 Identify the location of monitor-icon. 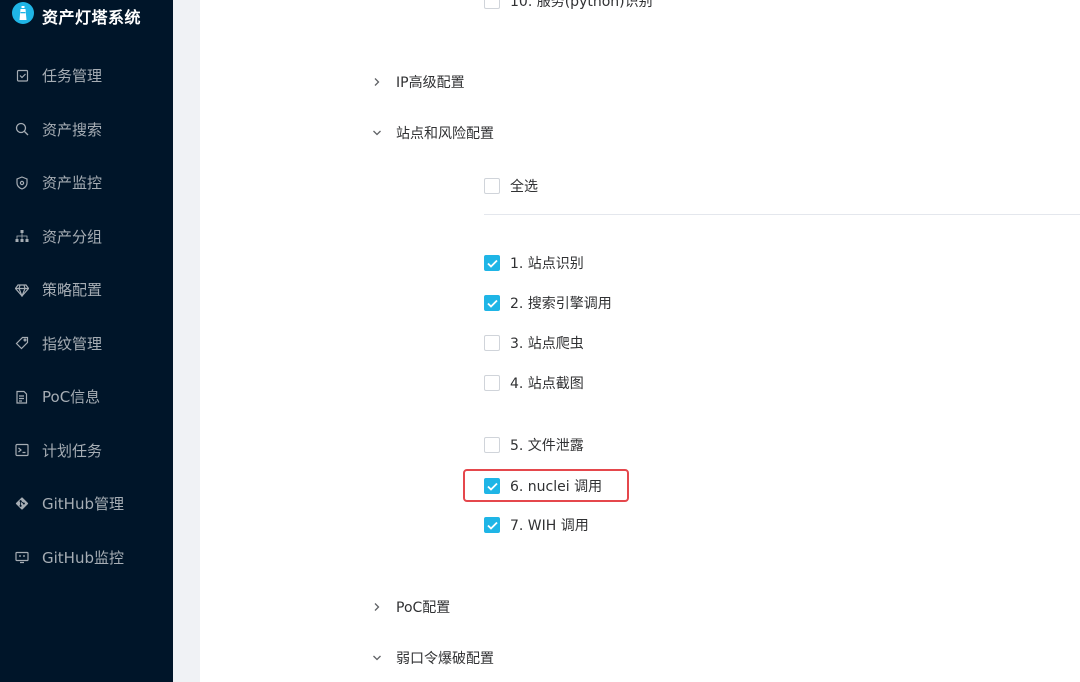
(22, 557).